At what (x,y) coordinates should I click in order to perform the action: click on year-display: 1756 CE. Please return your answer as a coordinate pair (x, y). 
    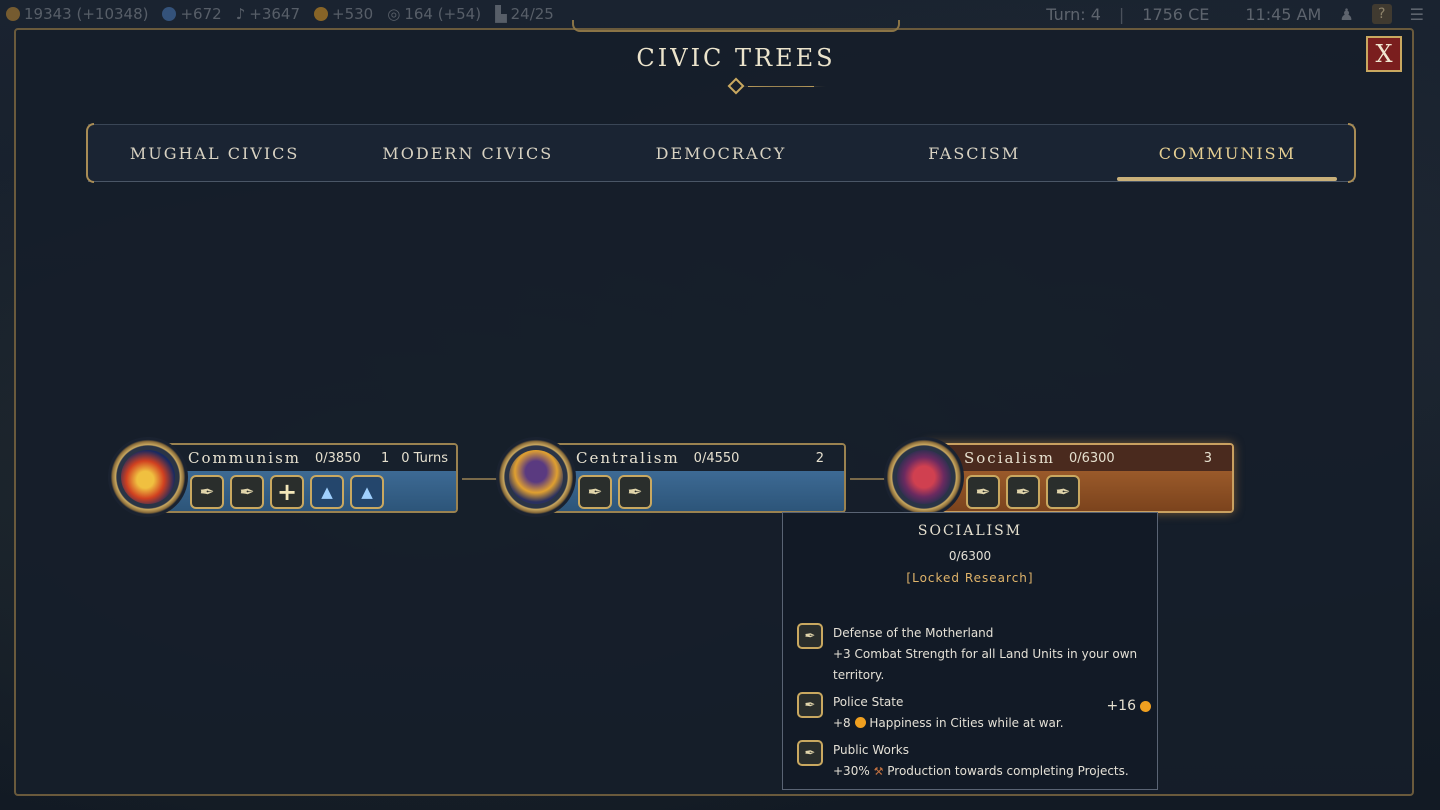
    Looking at the image, I should click on (1176, 14).